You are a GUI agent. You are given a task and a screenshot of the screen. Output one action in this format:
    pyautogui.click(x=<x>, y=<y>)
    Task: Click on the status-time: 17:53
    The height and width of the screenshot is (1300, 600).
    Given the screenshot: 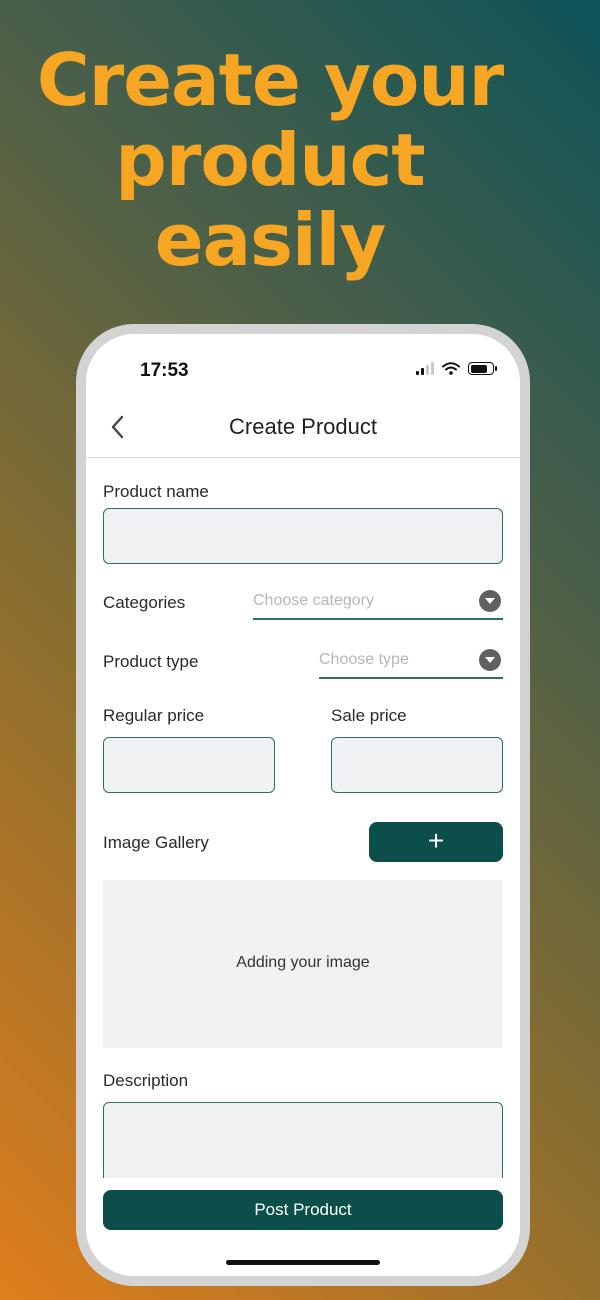 What is the action you would take?
    pyautogui.click(x=164, y=370)
    